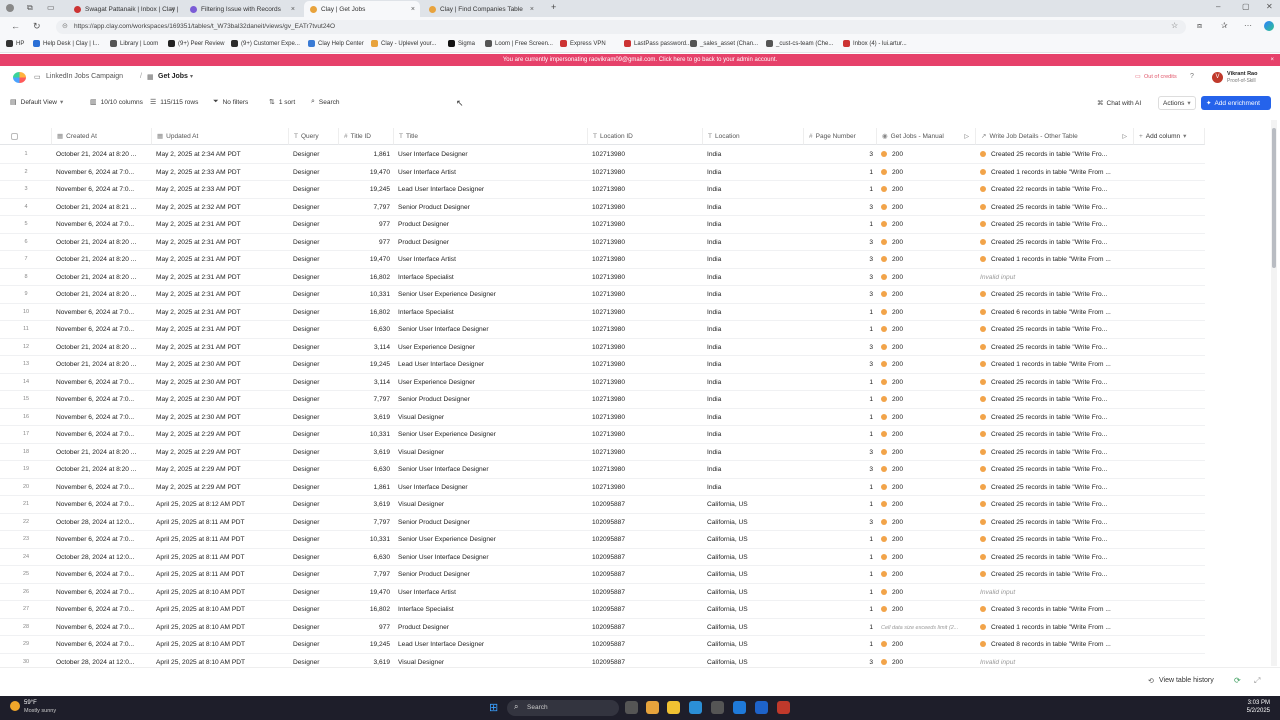 The image size is (1280, 720). What do you see at coordinates (220, 400) in the screenshot?
I see `table-cell: May 2, 2025 at 2:30 AM PDT` at bounding box center [220, 400].